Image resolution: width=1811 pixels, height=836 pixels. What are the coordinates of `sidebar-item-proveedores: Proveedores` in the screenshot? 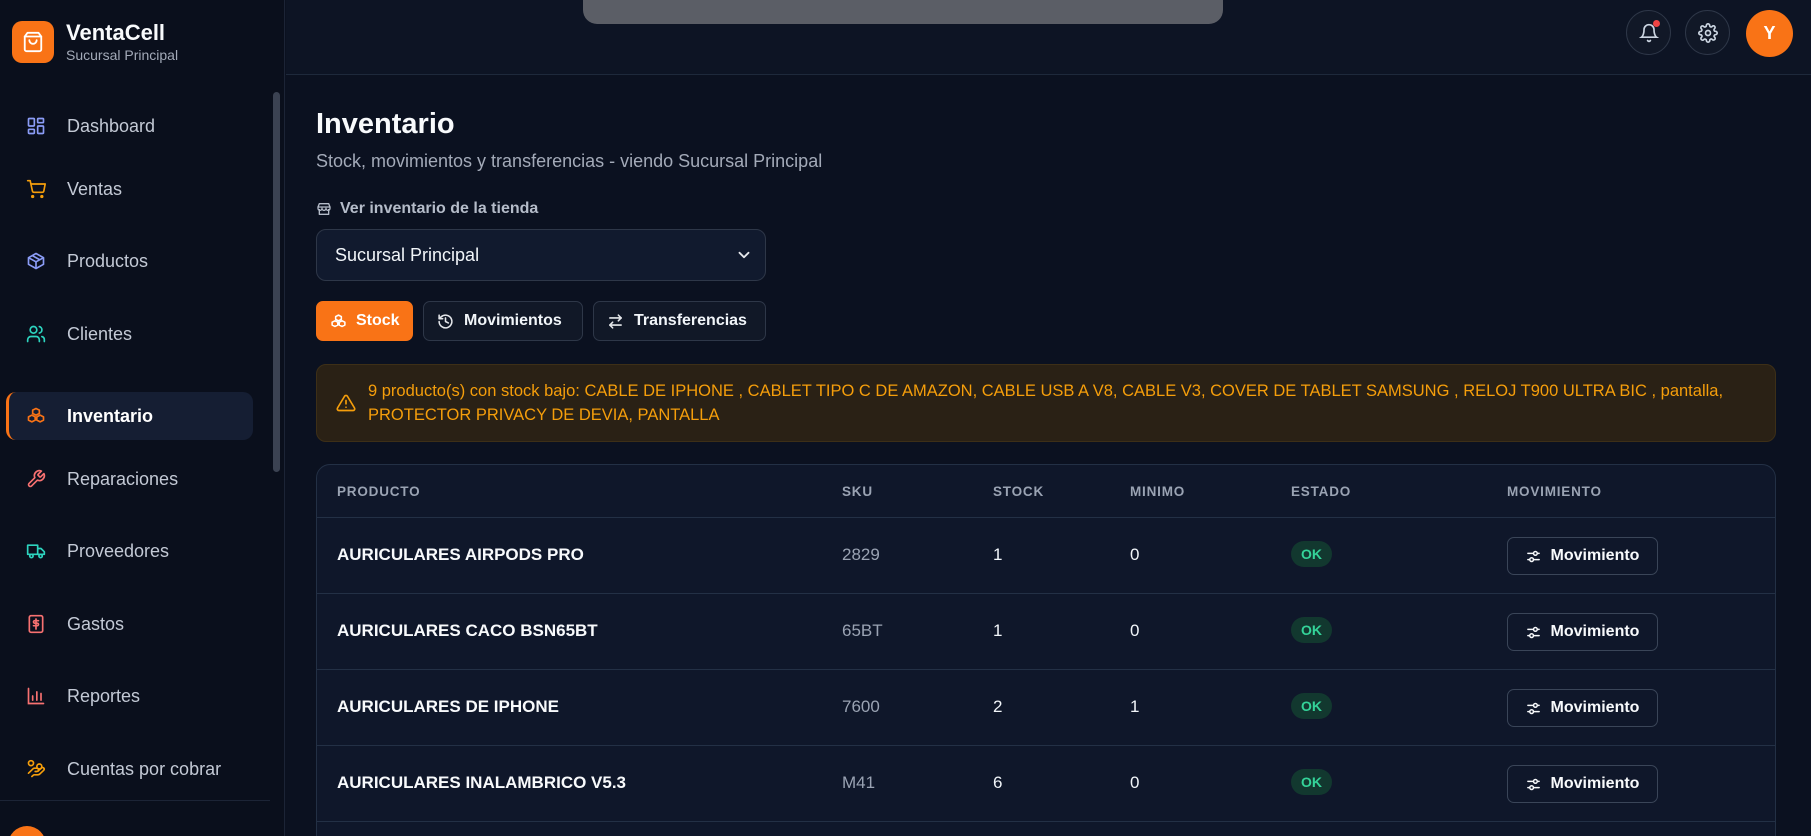 It's located at (129, 551).